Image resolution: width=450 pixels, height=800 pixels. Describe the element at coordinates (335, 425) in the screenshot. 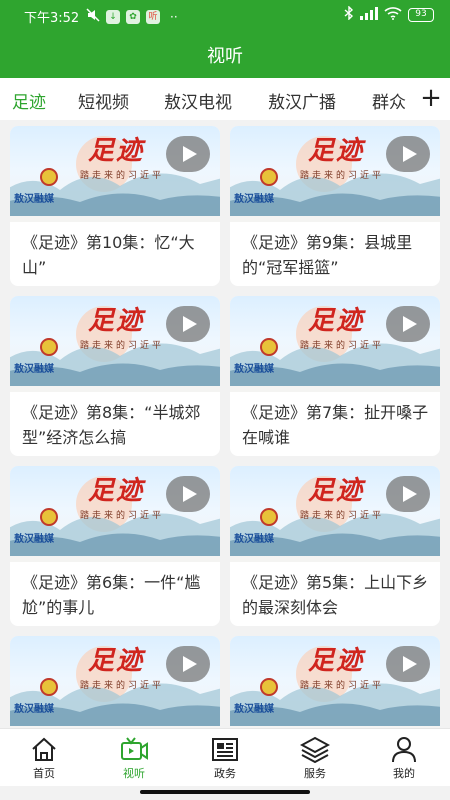

I see `video-title: 《足迹》第7集：扯开嗓子在喊谁` at that location.